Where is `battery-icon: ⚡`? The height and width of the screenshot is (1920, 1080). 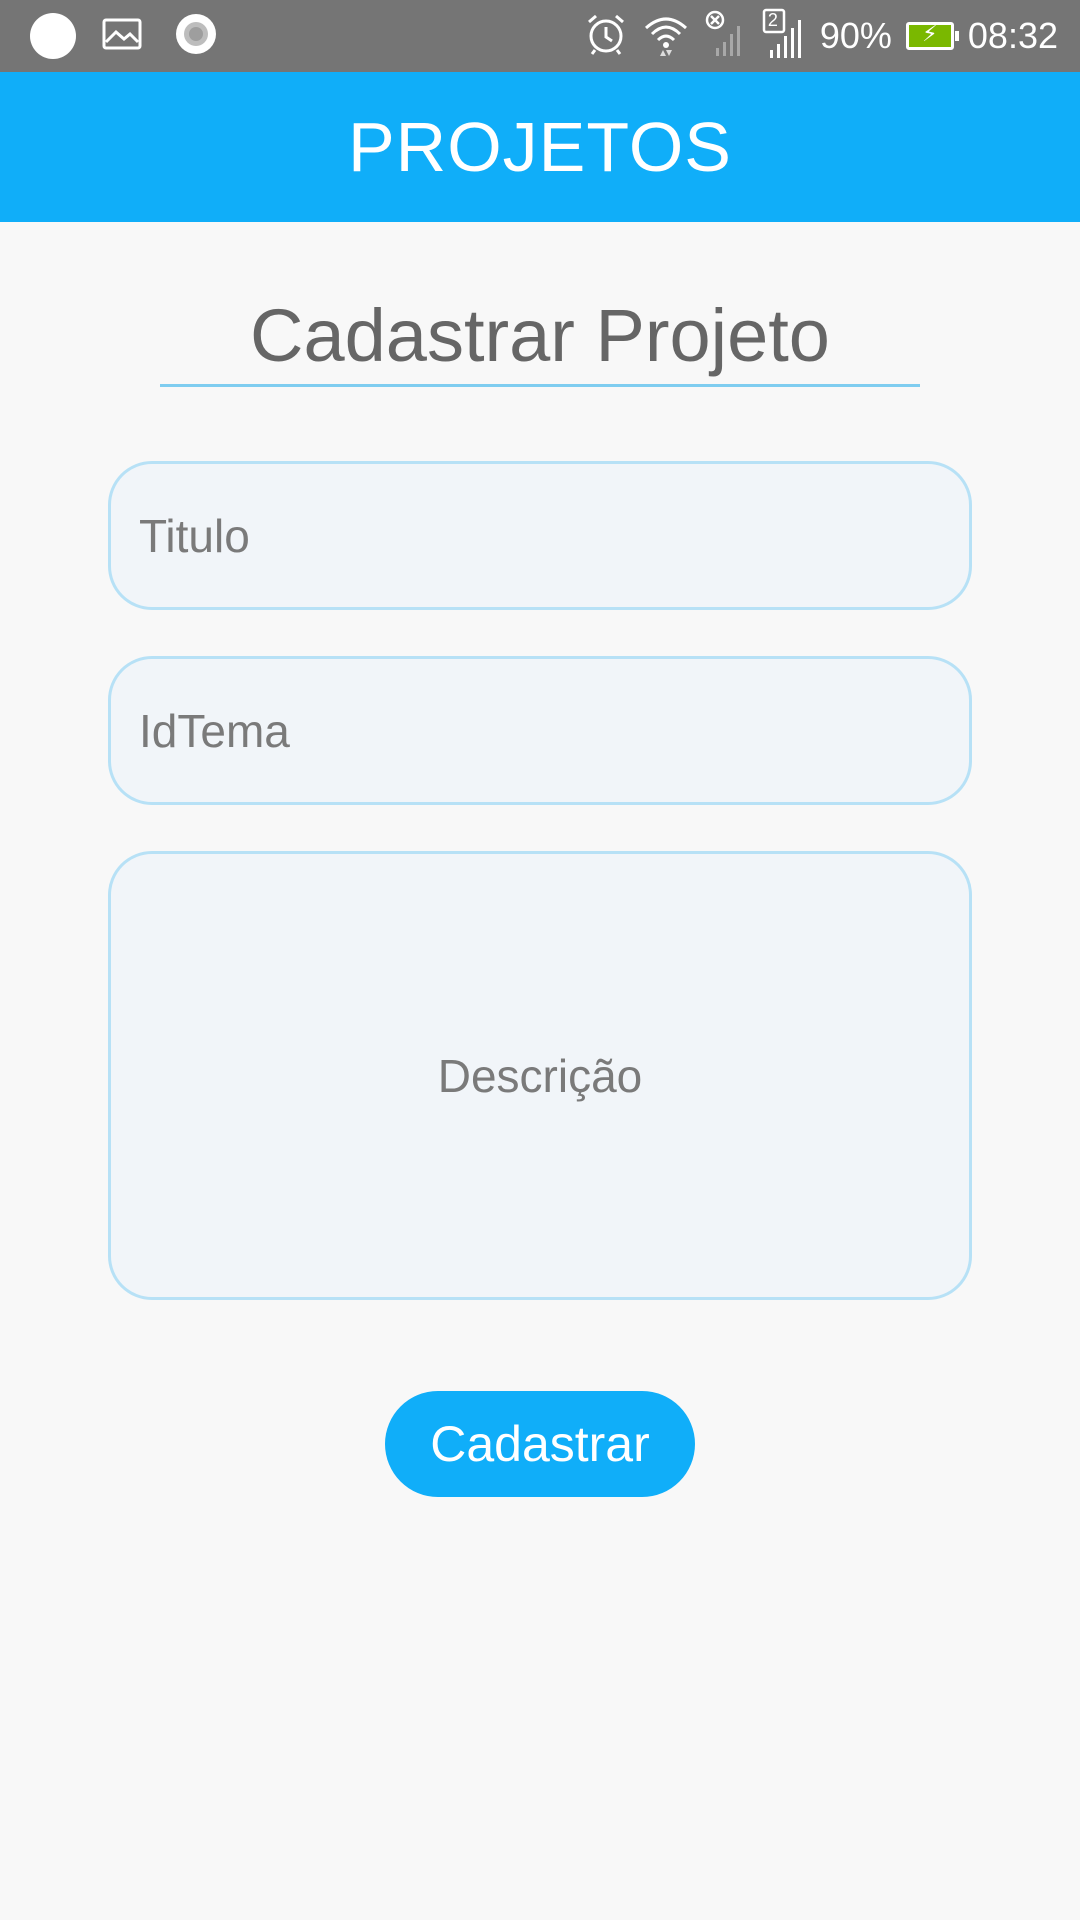 battery-icon: ⚡ is located at coordinates (932, 35).